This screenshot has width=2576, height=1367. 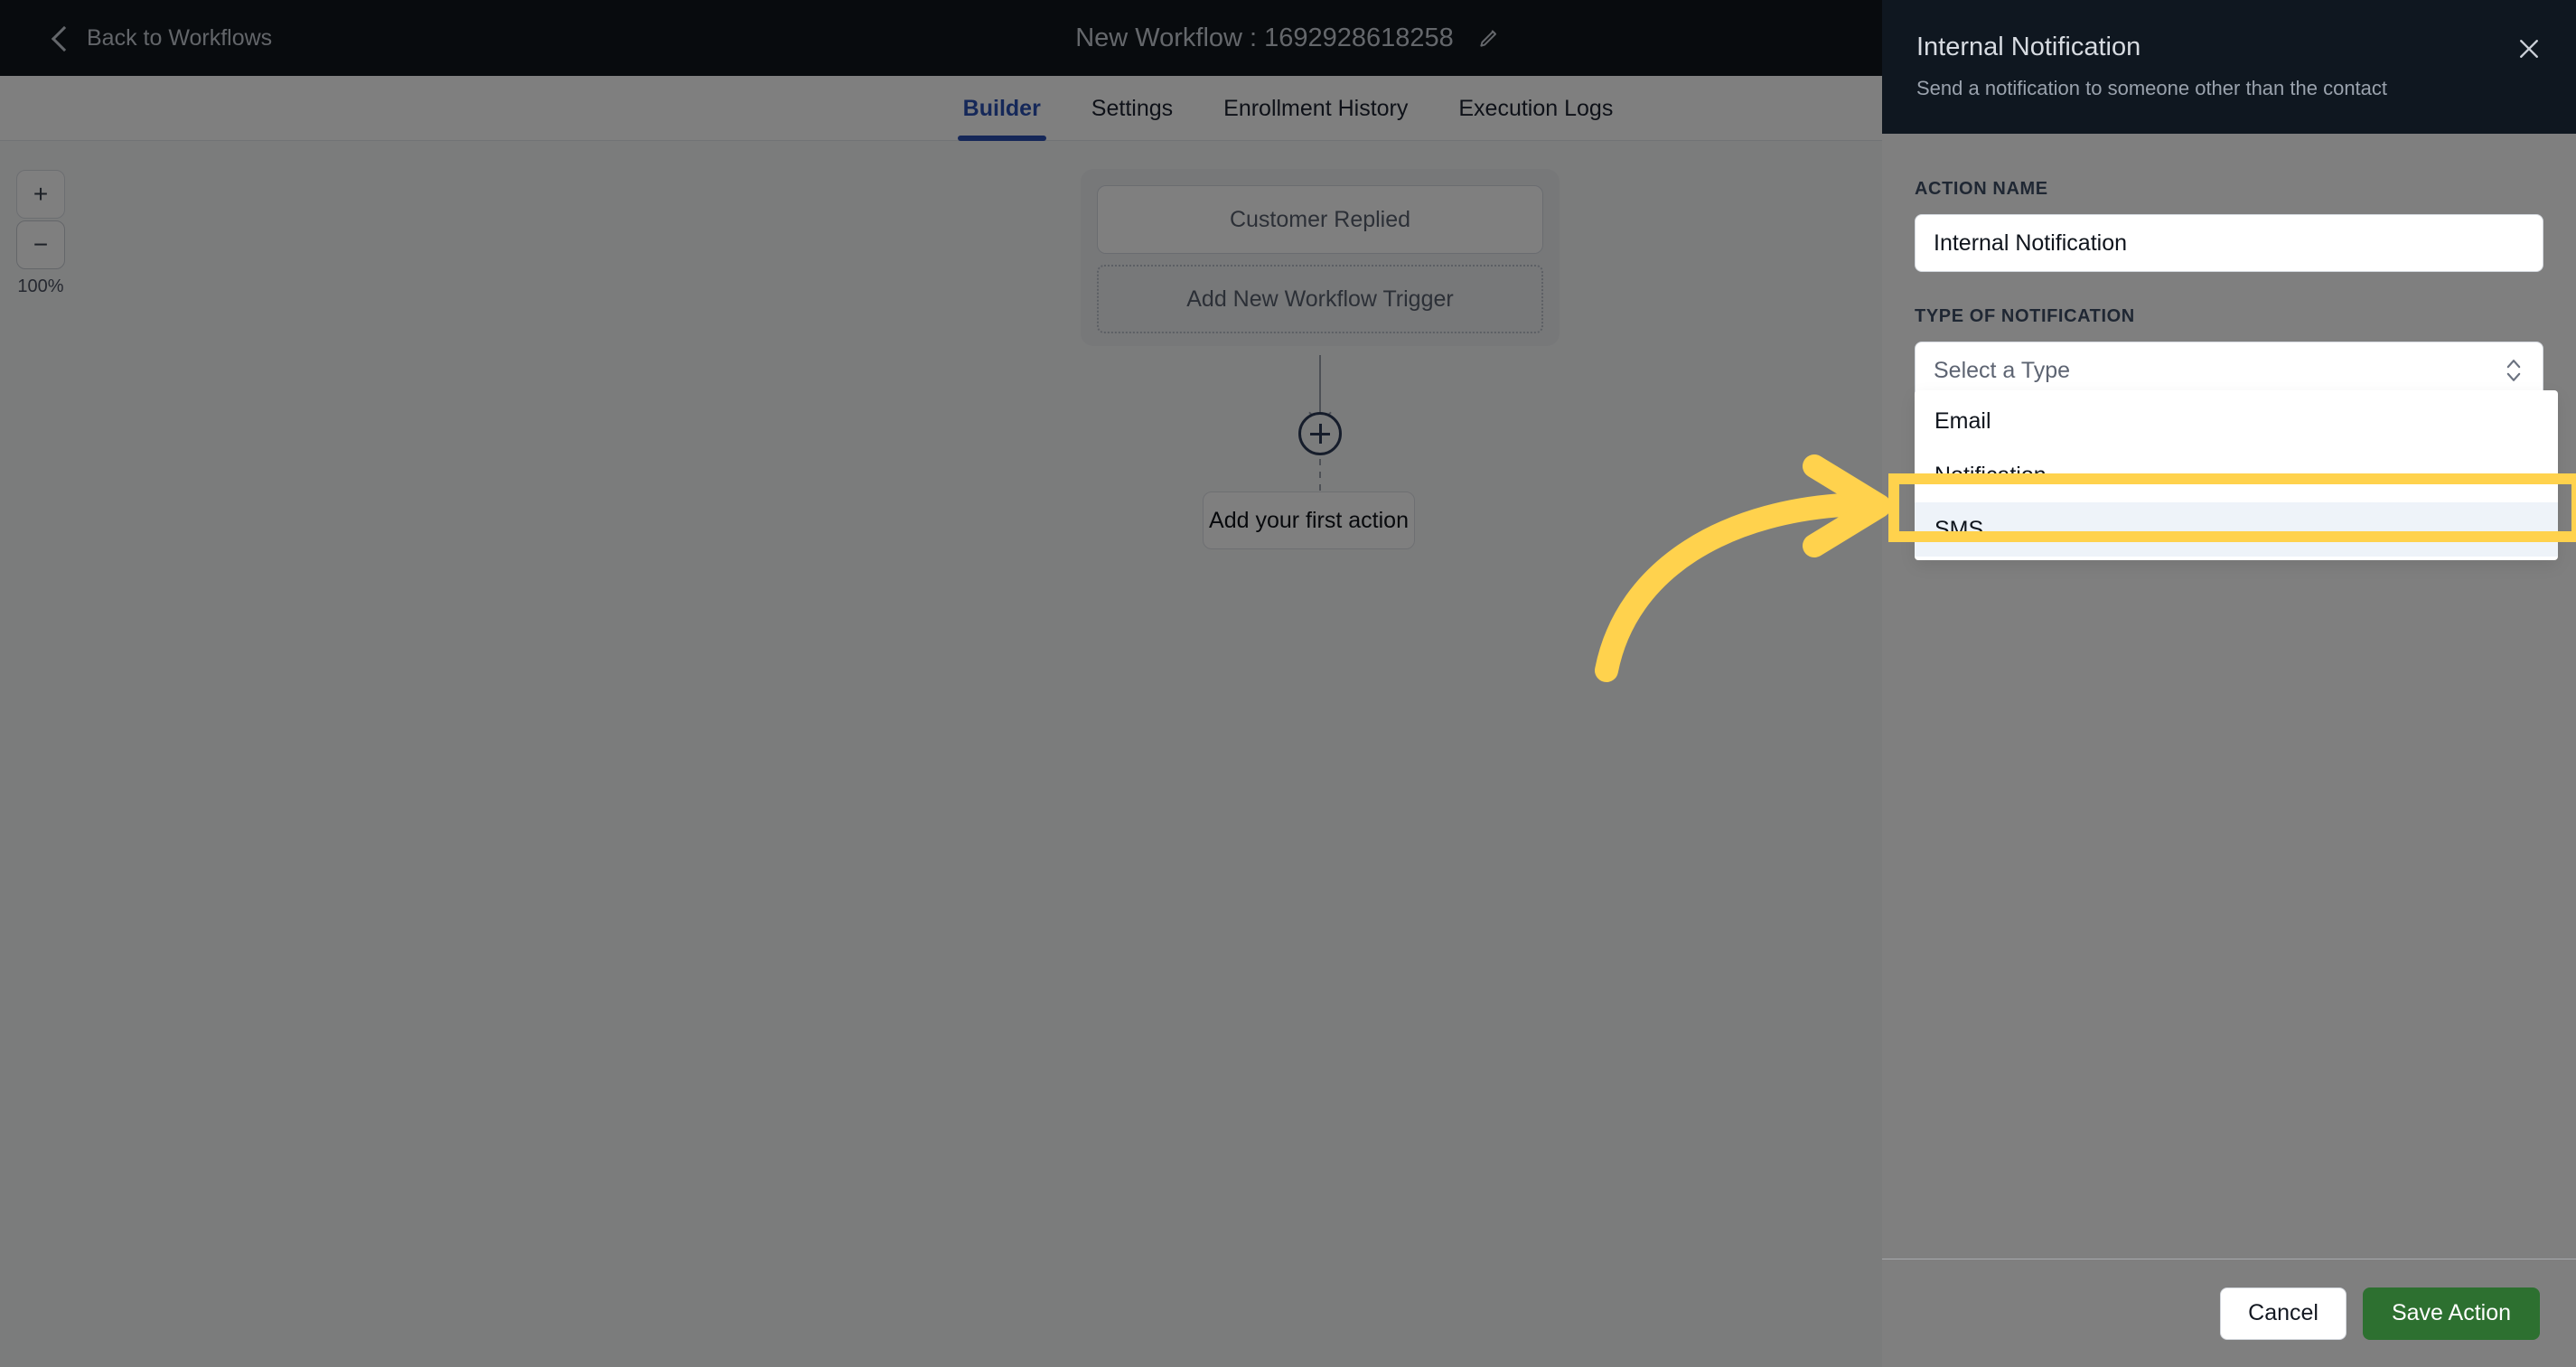 What do you see at coordinates (2025, 316) in the screenshot?
I see `type-of-notification-label: TYPE OF NOTIFICATION` at bounding box center [2025, 316].